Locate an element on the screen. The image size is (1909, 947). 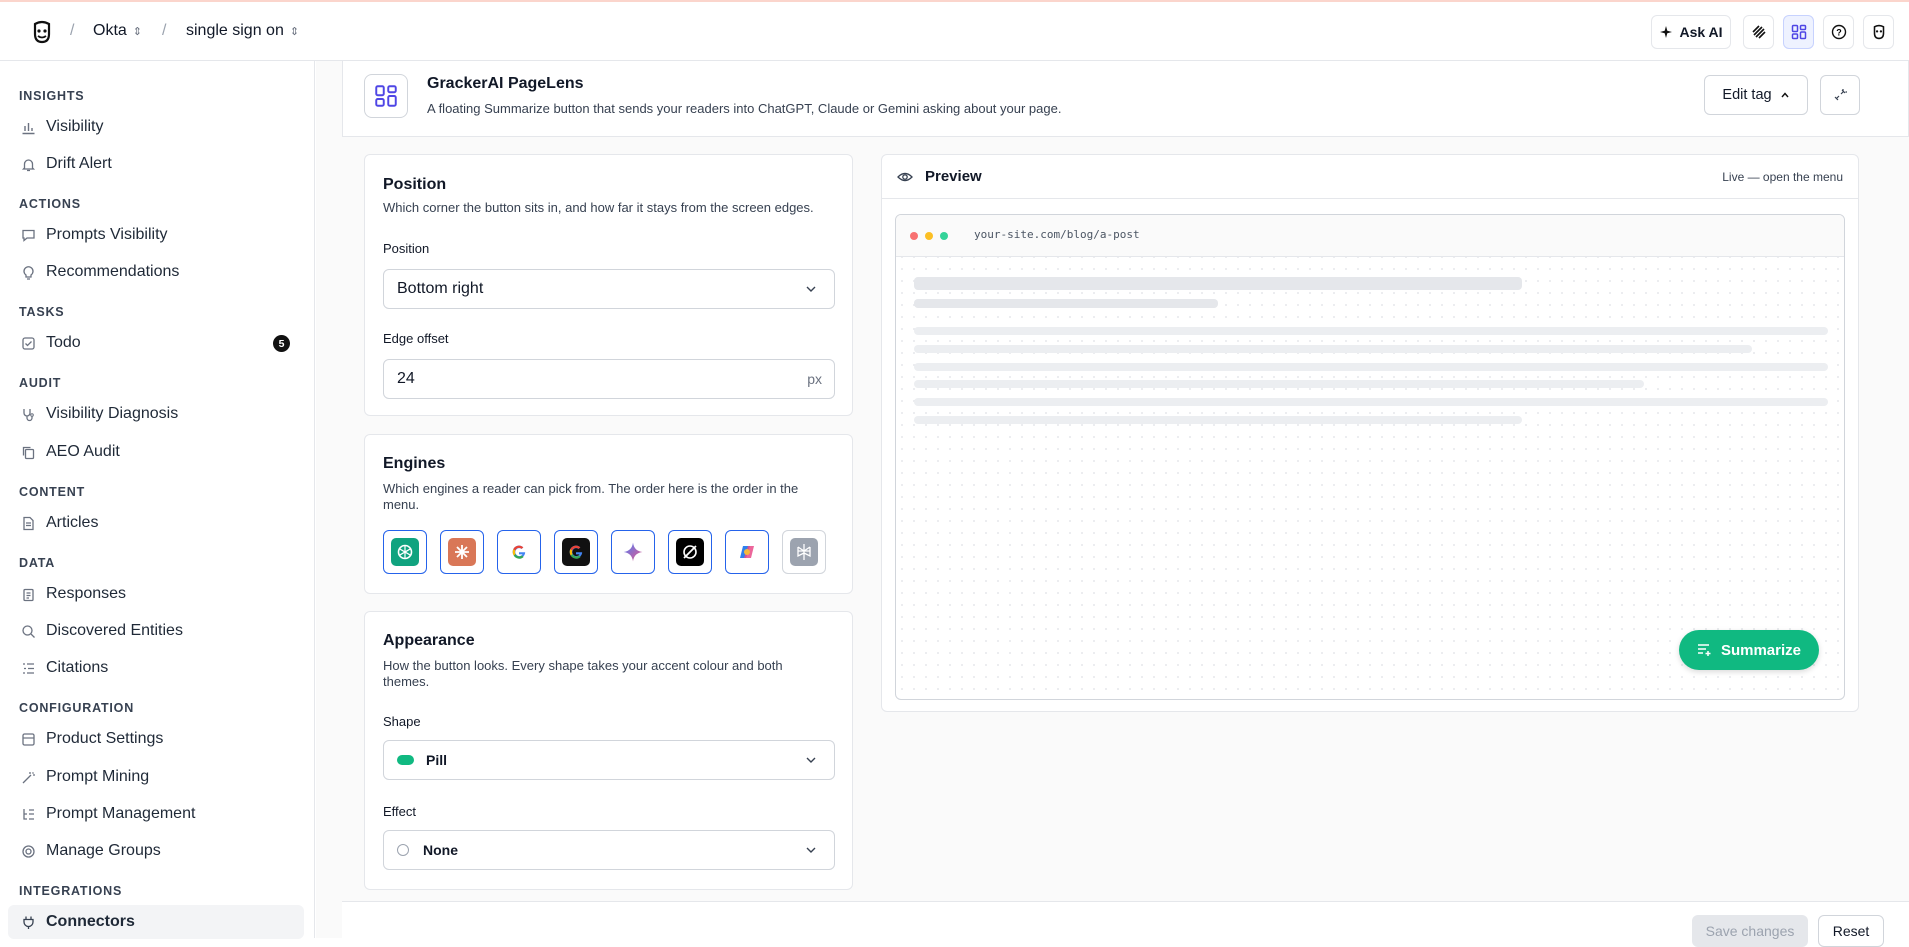
copy-icon is located at coordinates (28, 452).